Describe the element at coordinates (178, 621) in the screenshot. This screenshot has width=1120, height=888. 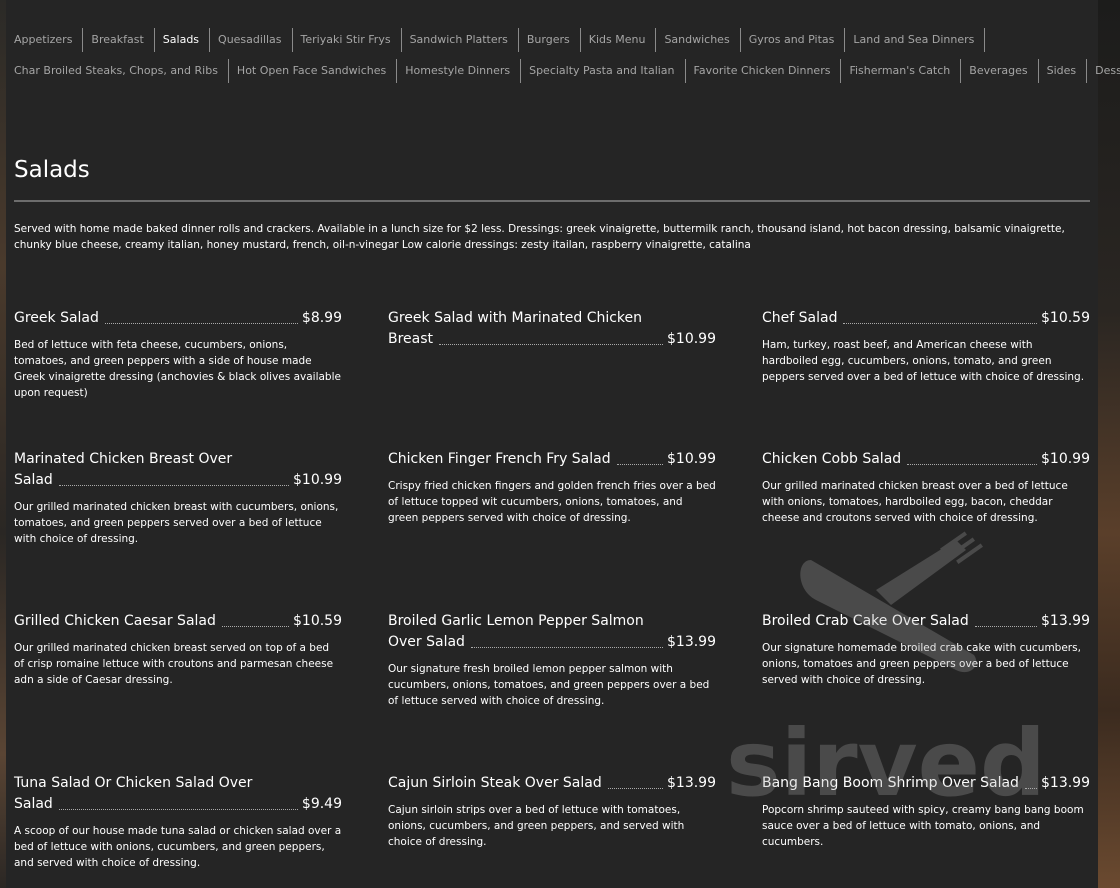
I see `menu-item-header: Grilled Chicken Caesar Salad $10.59` at that location.